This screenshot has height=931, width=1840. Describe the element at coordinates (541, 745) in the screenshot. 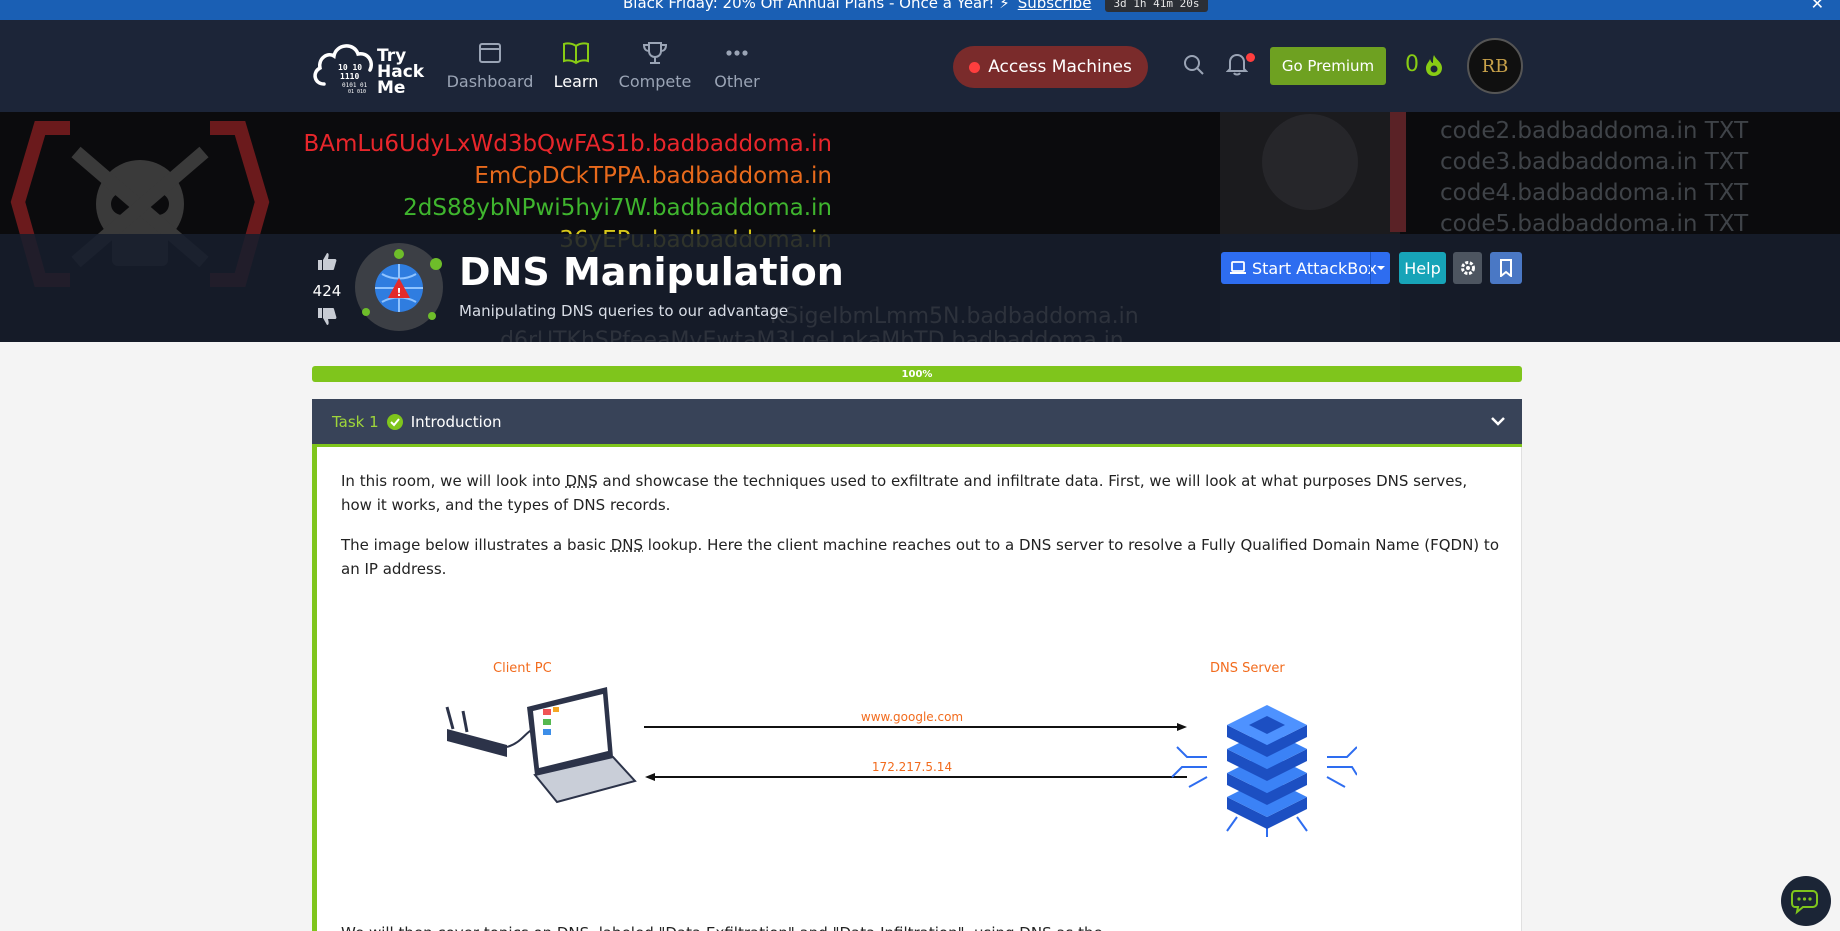

I see `laptop-router-icon` at that location.